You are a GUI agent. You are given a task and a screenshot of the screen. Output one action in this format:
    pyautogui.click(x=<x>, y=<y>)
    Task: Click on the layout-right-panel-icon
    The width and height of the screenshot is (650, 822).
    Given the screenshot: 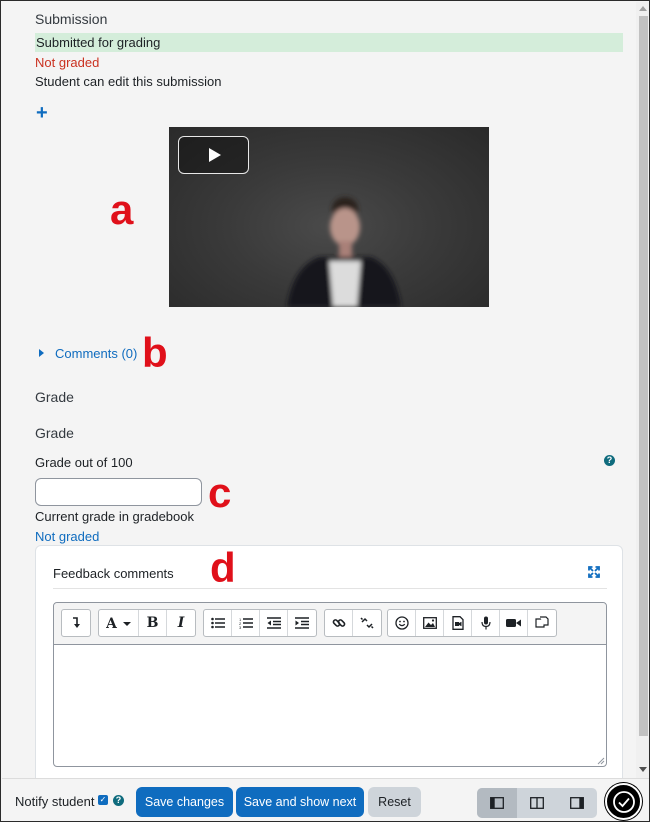 What is the action you would take?
    pyautogui.click(x=577, y=803)
    